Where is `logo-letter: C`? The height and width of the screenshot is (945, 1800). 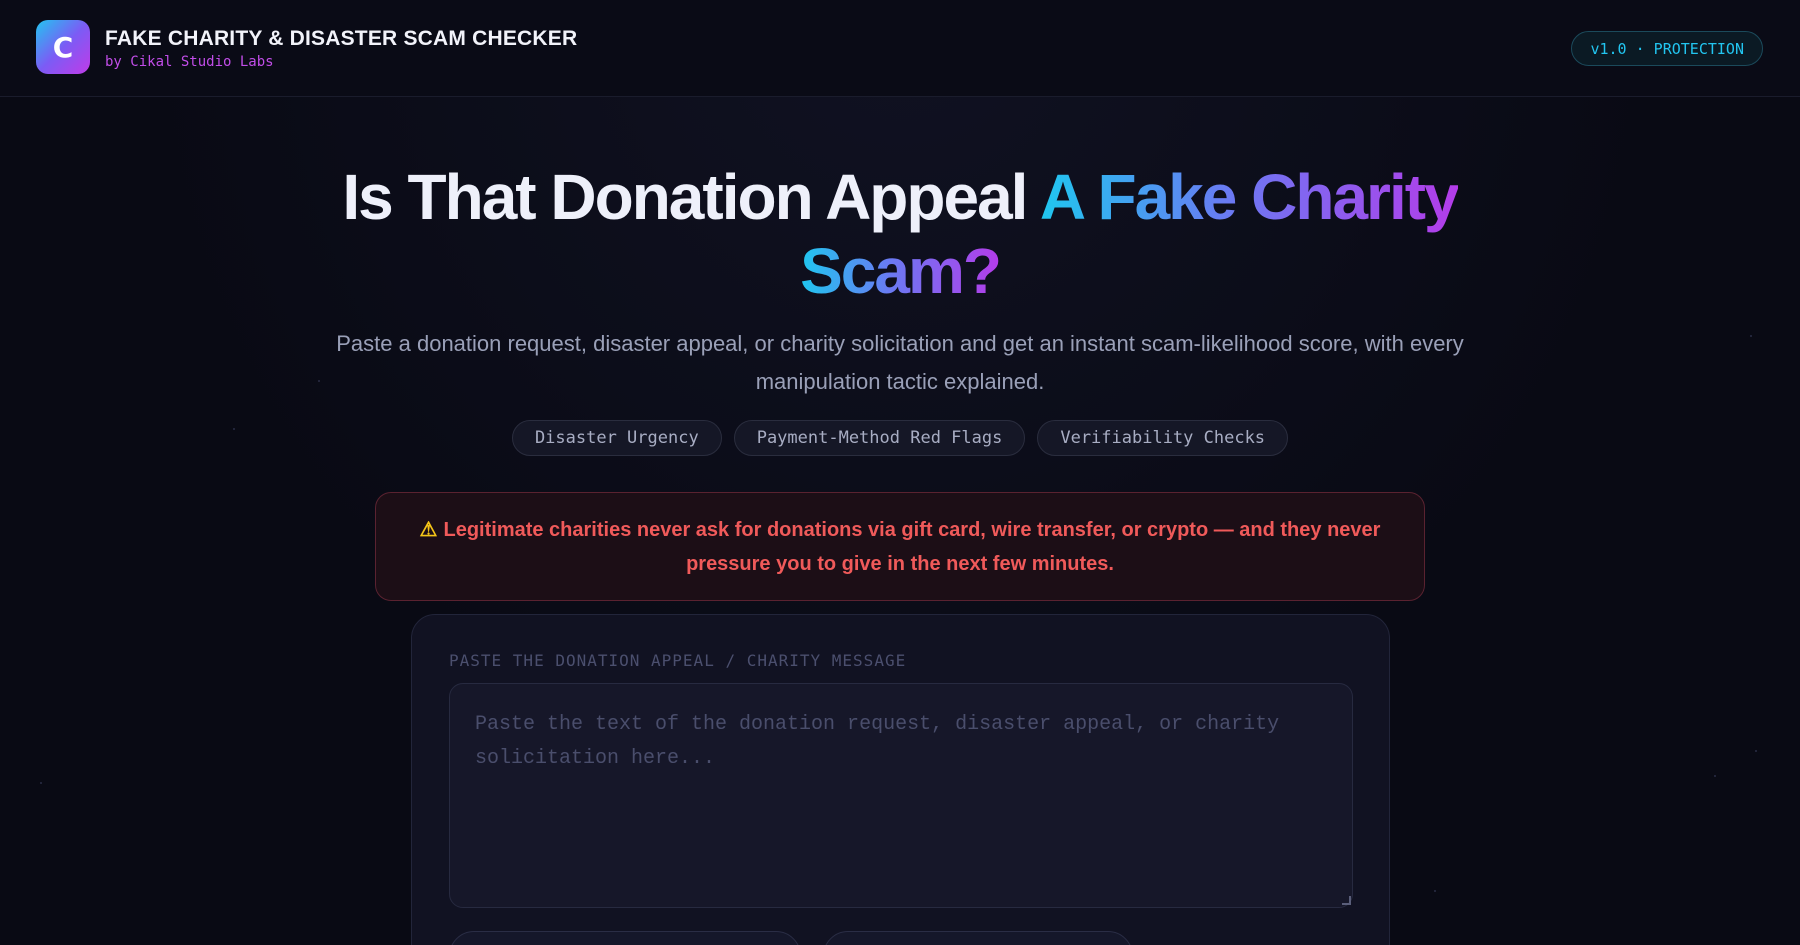 logo-letter: C is located at coordinates (63, 47).